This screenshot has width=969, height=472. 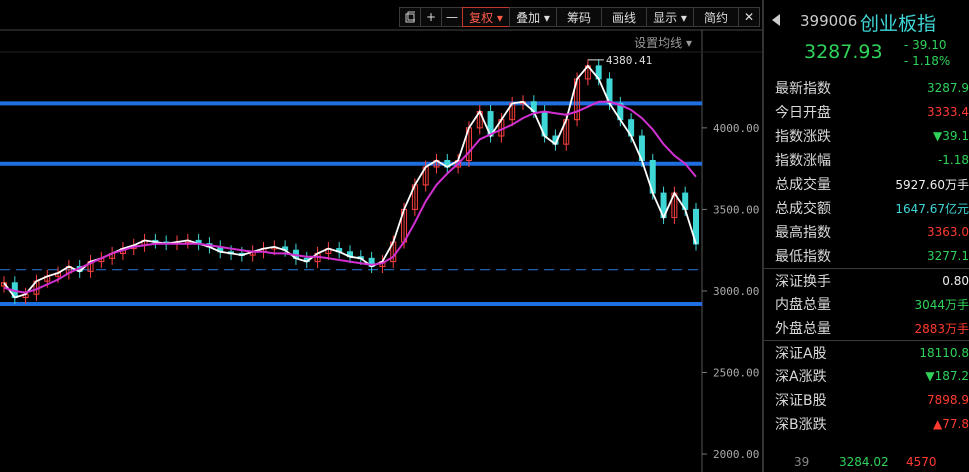 What do you see at coordinates (803, 89) in the screenshot?
I see `quote-row-label: 最新指数` at bounding box center [803, 89].